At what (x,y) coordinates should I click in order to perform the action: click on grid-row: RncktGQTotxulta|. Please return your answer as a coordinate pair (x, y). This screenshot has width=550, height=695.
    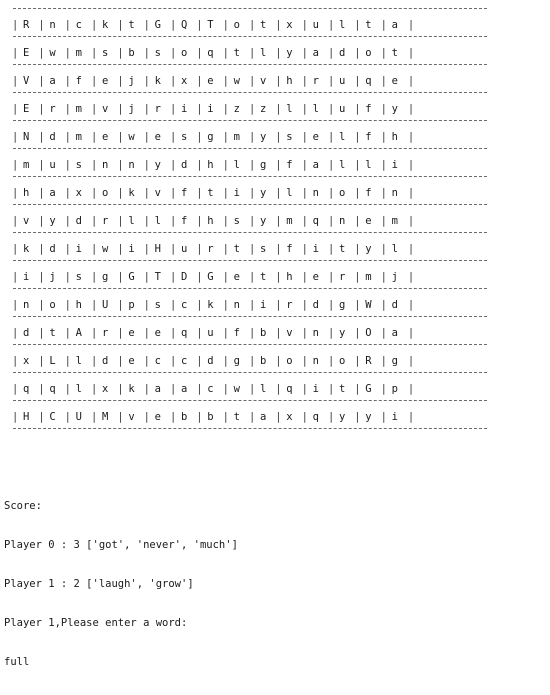
    Looking at the image, I should click on (249, 25).